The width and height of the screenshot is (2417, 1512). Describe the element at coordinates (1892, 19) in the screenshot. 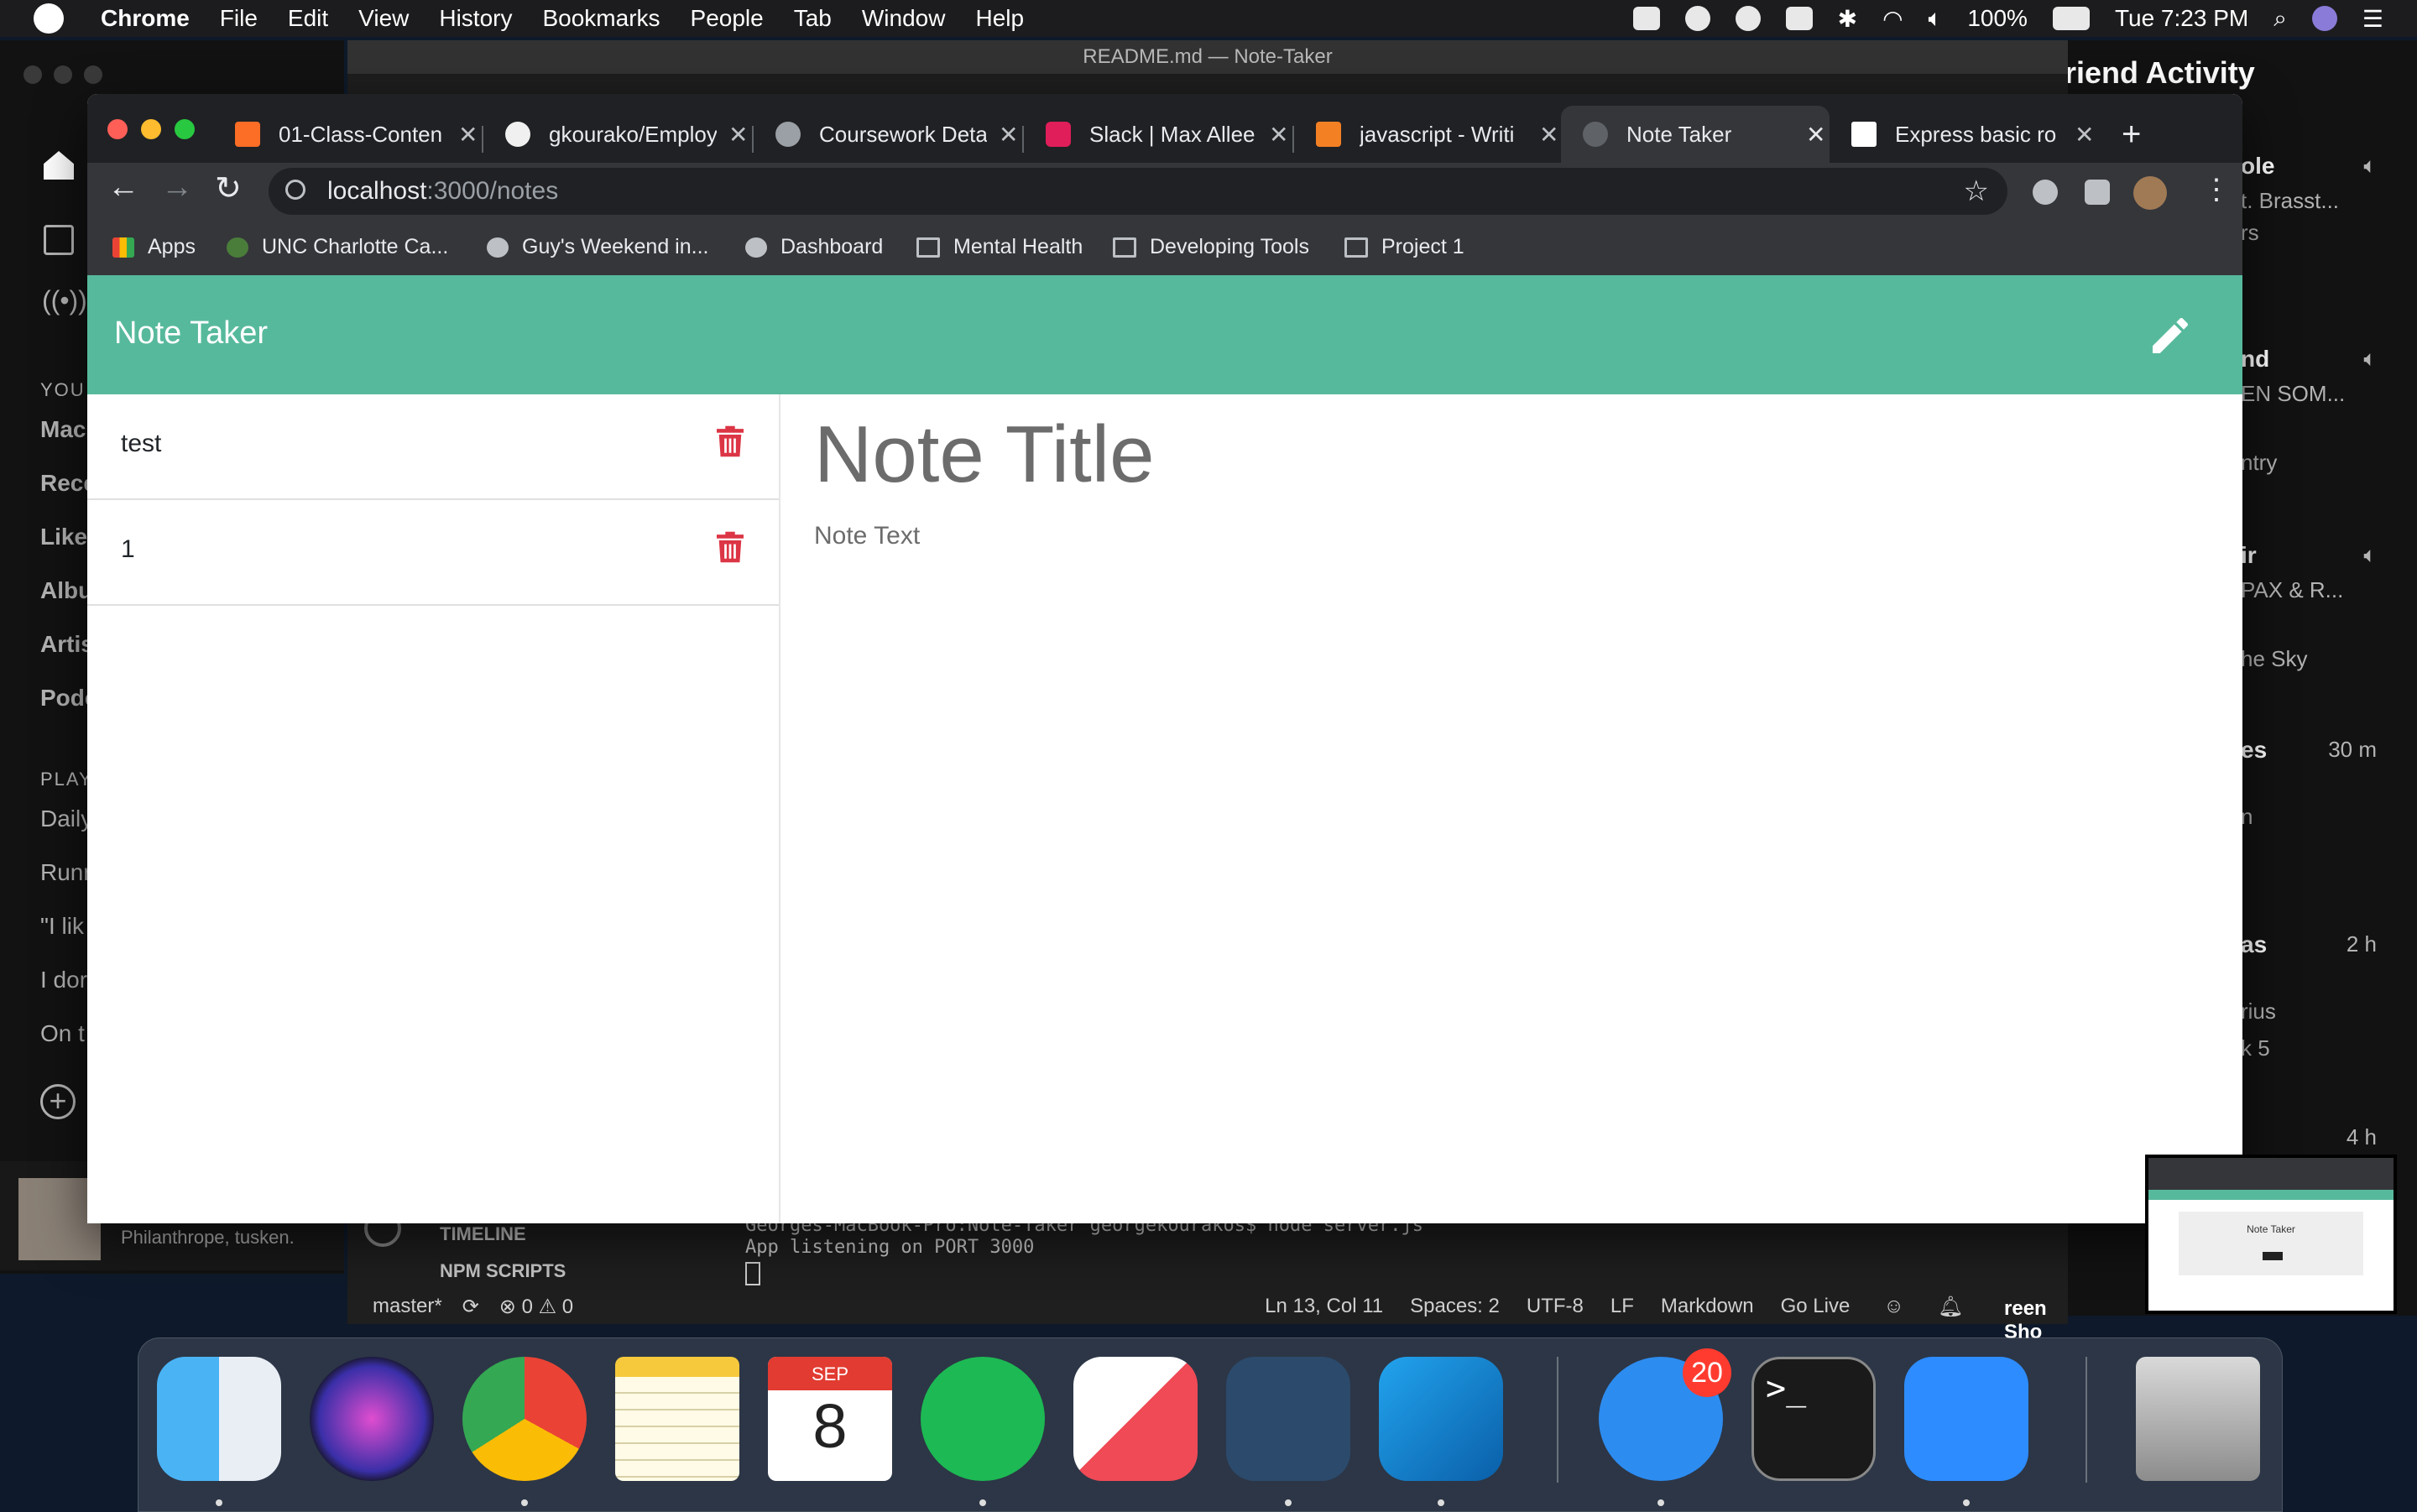

I see `wifi-icon: ◠` at that location.